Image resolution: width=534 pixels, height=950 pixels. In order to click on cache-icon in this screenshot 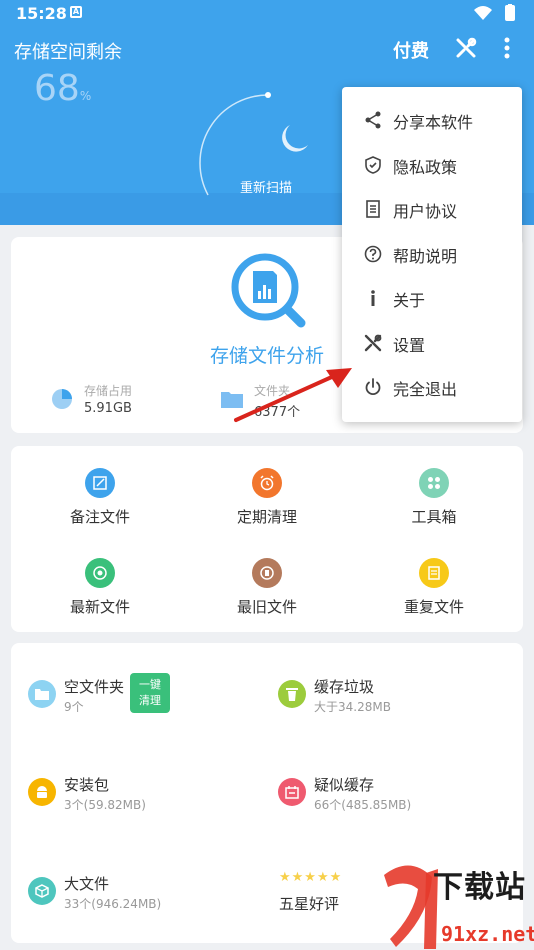, I will do `click(292, 792)`.